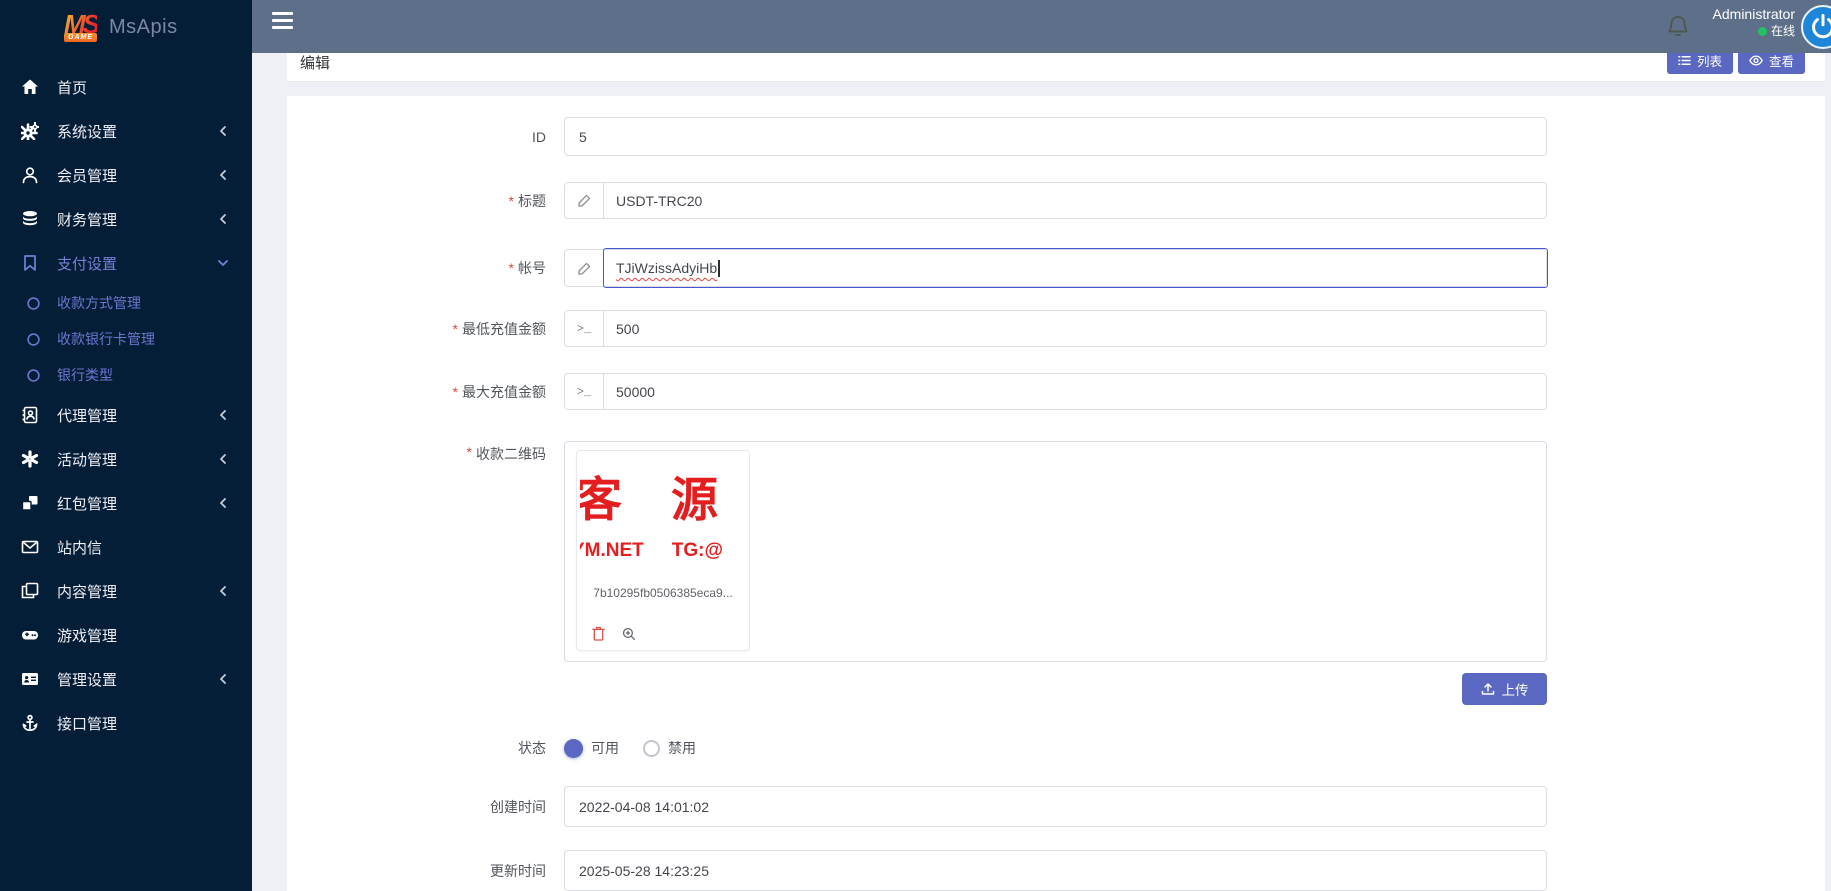  What do you see at coordinates (126, 459) in the screenshot?
I see `sidebar-item-activities: 活动管理` at bounding box center [126, 459].